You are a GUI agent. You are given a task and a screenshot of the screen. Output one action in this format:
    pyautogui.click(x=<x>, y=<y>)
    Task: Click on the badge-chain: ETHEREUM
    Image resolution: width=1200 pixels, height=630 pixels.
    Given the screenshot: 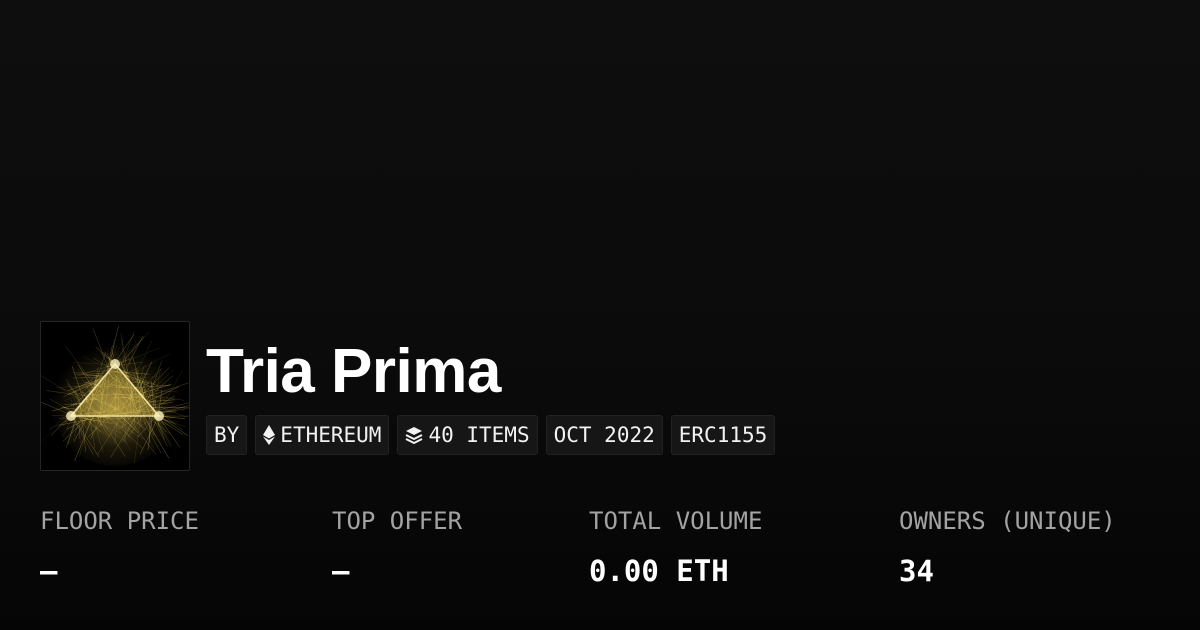 What is the action you would take?
    pyautogui.click(x=322, y=435)
    